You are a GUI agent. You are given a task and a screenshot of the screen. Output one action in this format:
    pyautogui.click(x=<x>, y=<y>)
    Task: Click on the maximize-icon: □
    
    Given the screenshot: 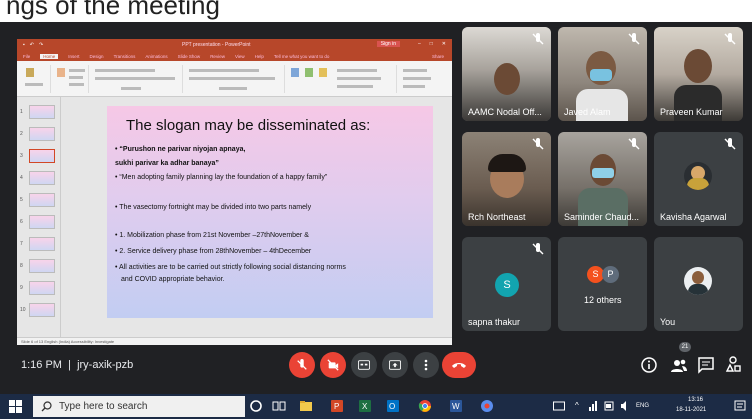 What is the action you would take?
    pyautogui.click(x=431, y=44)
    